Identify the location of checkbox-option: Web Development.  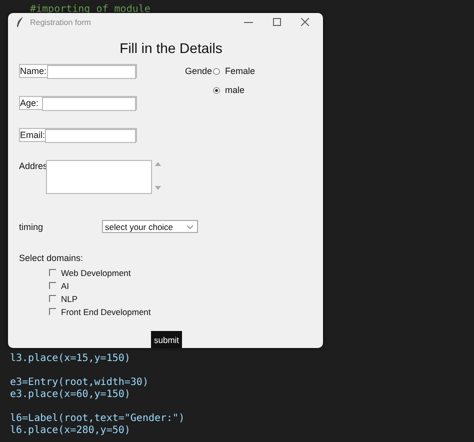
(186, 272).